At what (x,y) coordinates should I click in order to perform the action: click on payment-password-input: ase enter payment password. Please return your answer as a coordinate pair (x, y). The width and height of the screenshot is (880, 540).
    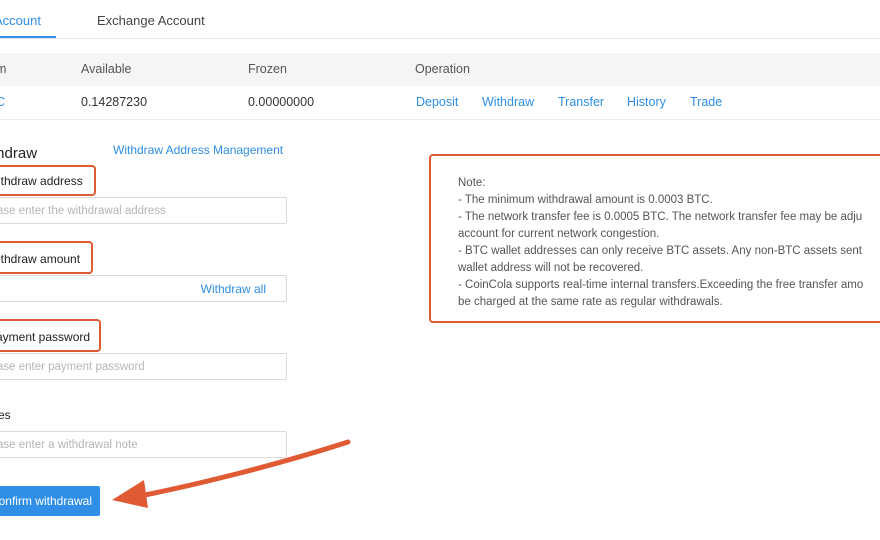
    Looking at the image, I should click on (143, 366).